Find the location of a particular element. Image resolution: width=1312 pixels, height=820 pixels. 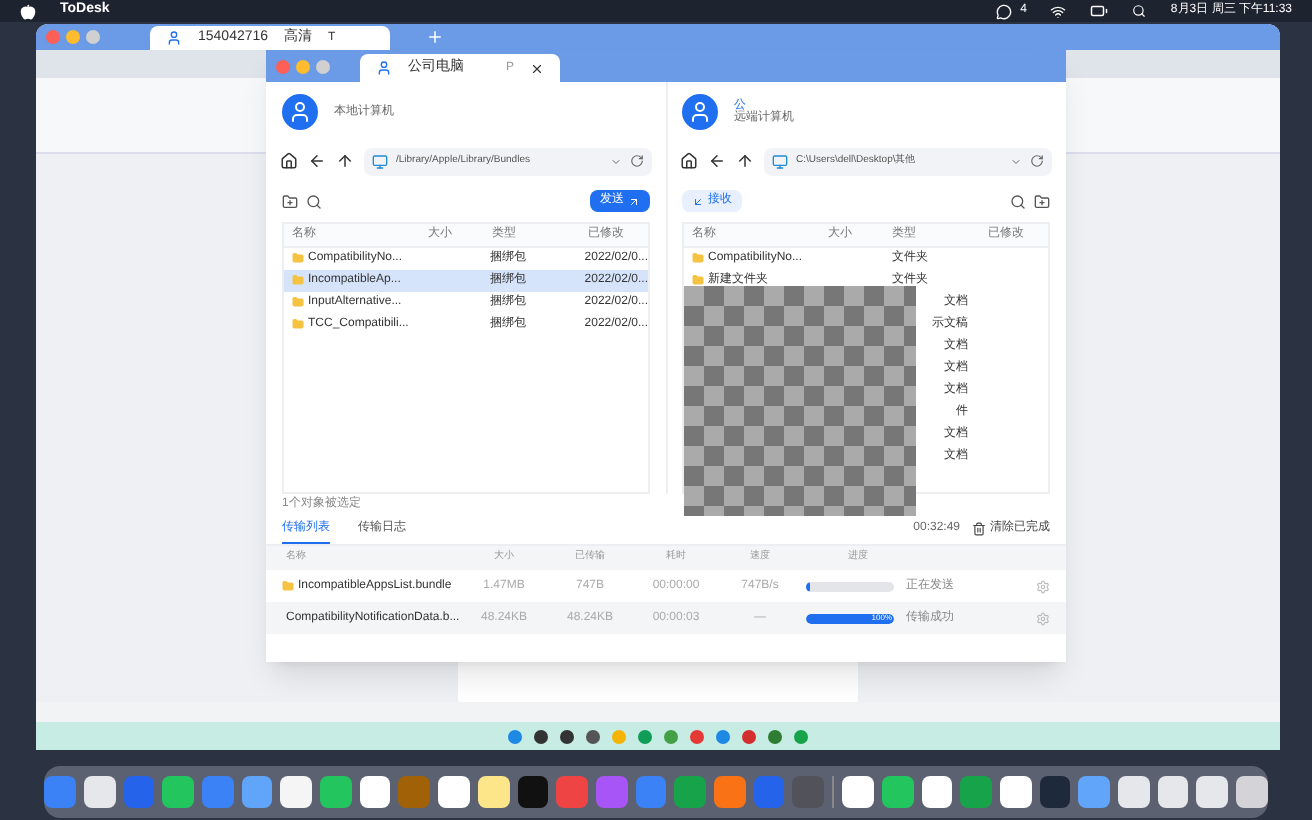

new-tab-icon is located at coordinates (435, 37).